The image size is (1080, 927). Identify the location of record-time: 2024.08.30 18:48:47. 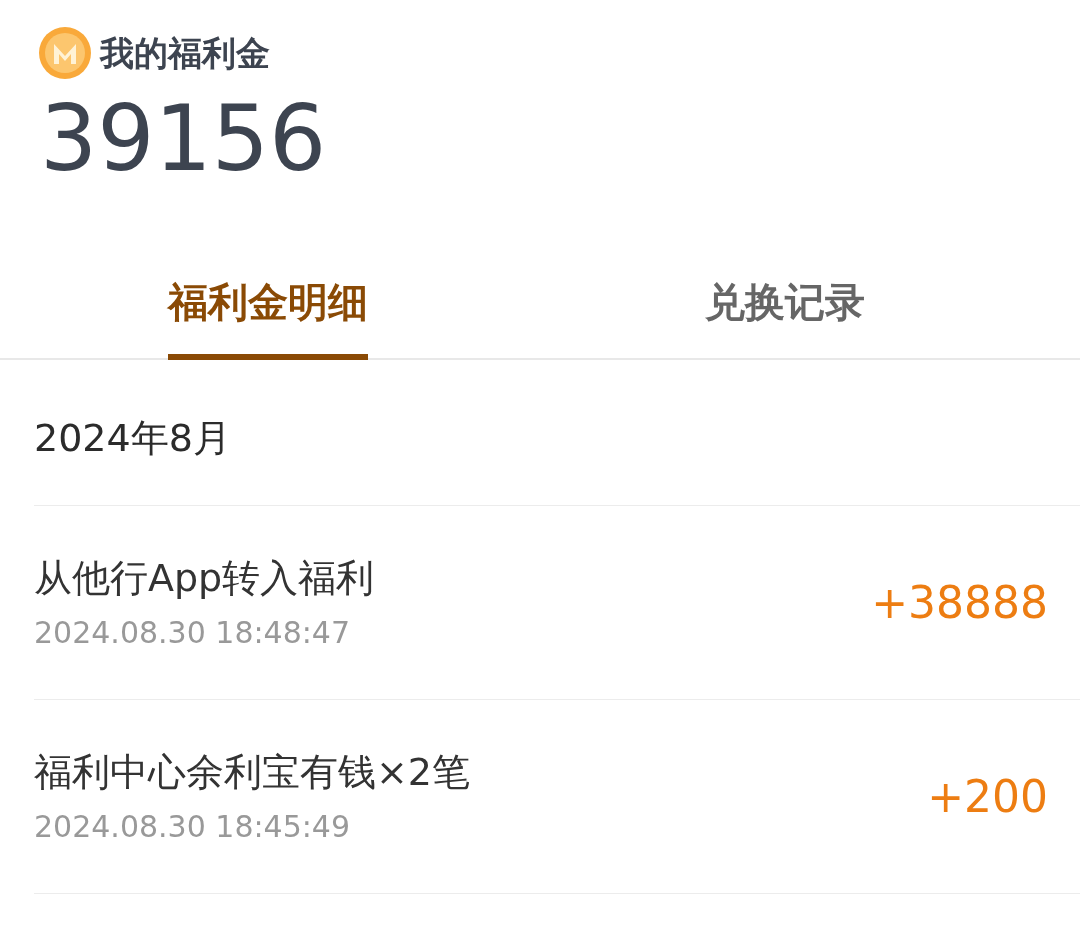
(193, 632).